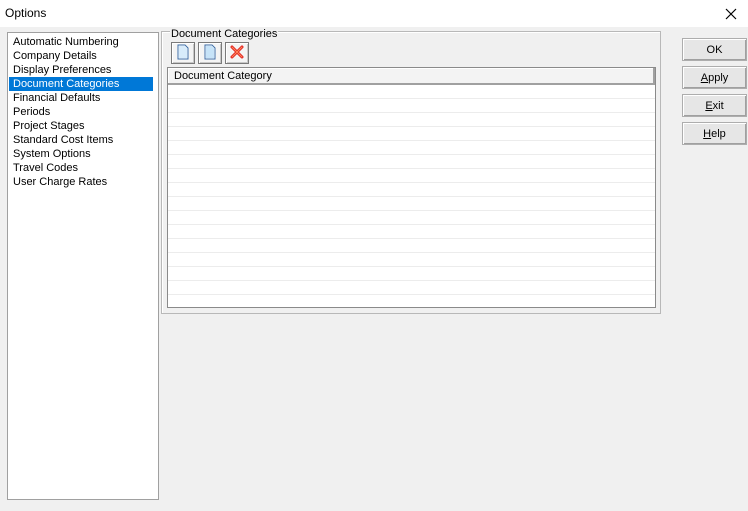 The height and width of the screenshot is (511, 748). I want to click on apply-button-label: Apply, so click(714, 77).